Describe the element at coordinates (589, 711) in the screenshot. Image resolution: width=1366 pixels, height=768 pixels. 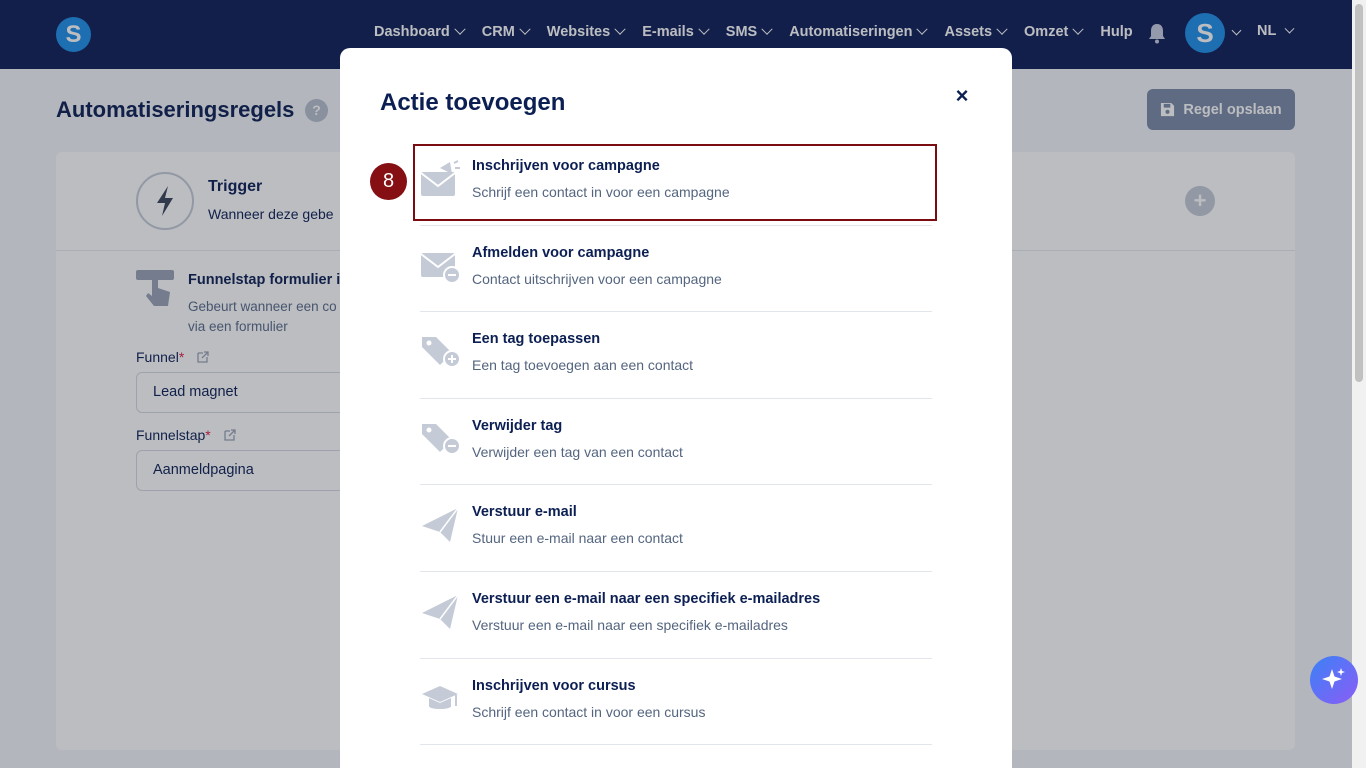
I see `action-description: Schrijf een contact in voor een cursus` at that location.